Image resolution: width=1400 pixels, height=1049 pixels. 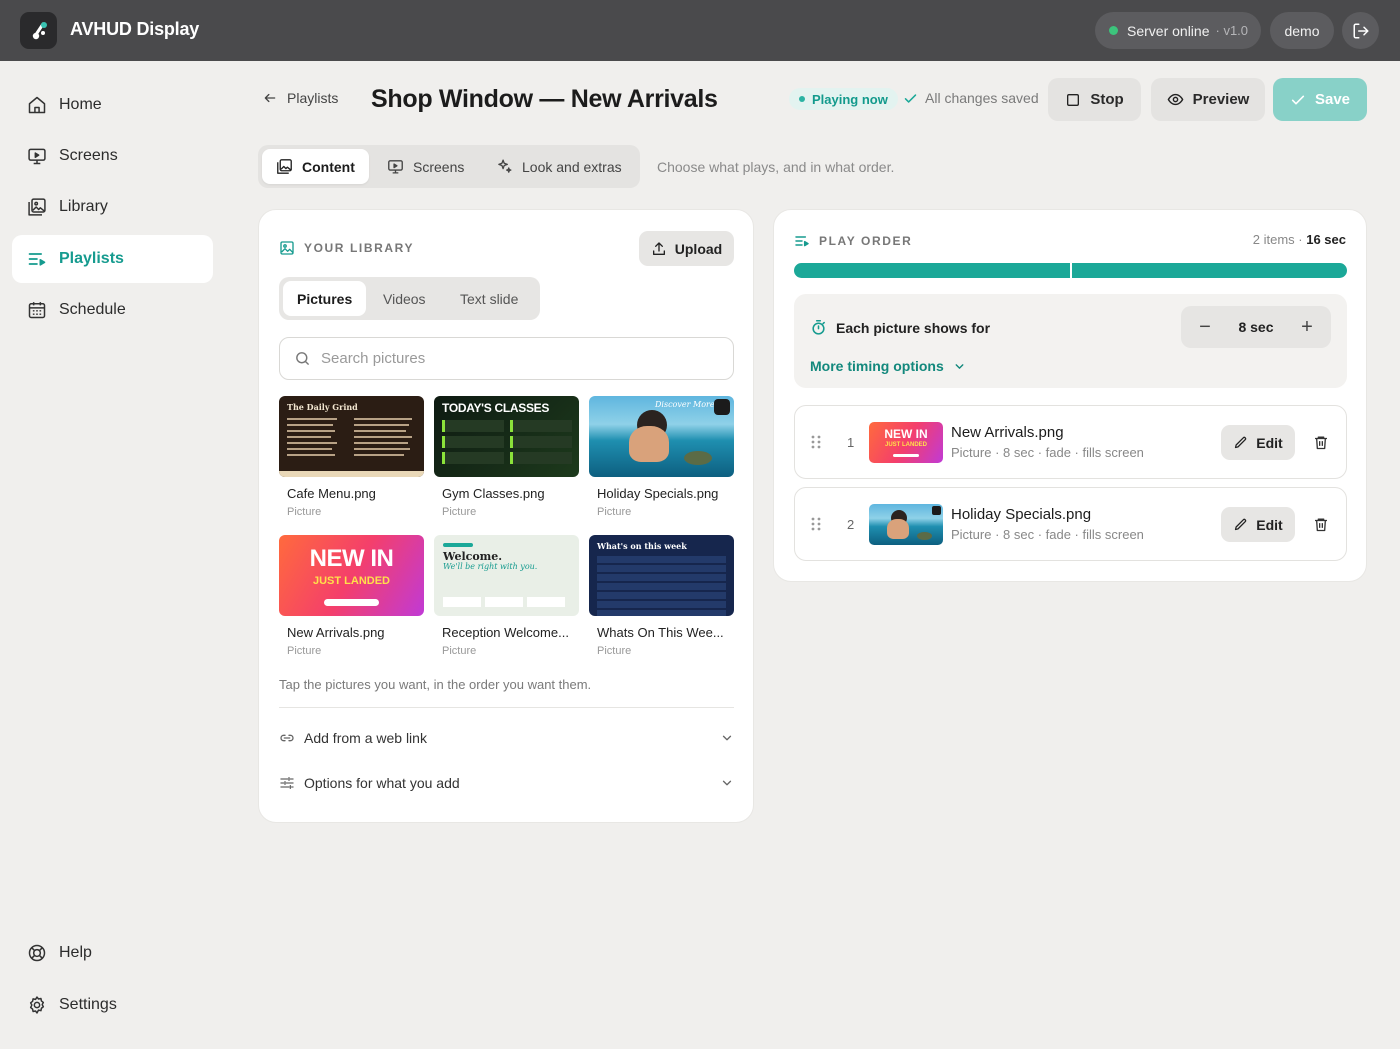 What do you see at coordinates (325, 298) in the screenshot?
I see `subtab-pictures: Pictures` at bounding box center [325, 298].